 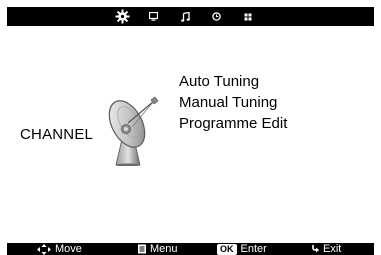 I want to click on satellite-dish-icon, so click(x=132, y=130).